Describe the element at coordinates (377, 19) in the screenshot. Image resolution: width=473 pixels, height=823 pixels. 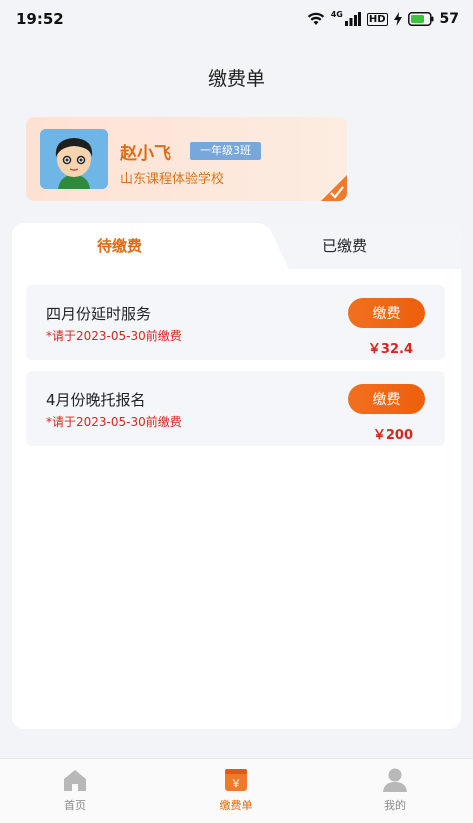
I see `hd-icon: HD` at that location.